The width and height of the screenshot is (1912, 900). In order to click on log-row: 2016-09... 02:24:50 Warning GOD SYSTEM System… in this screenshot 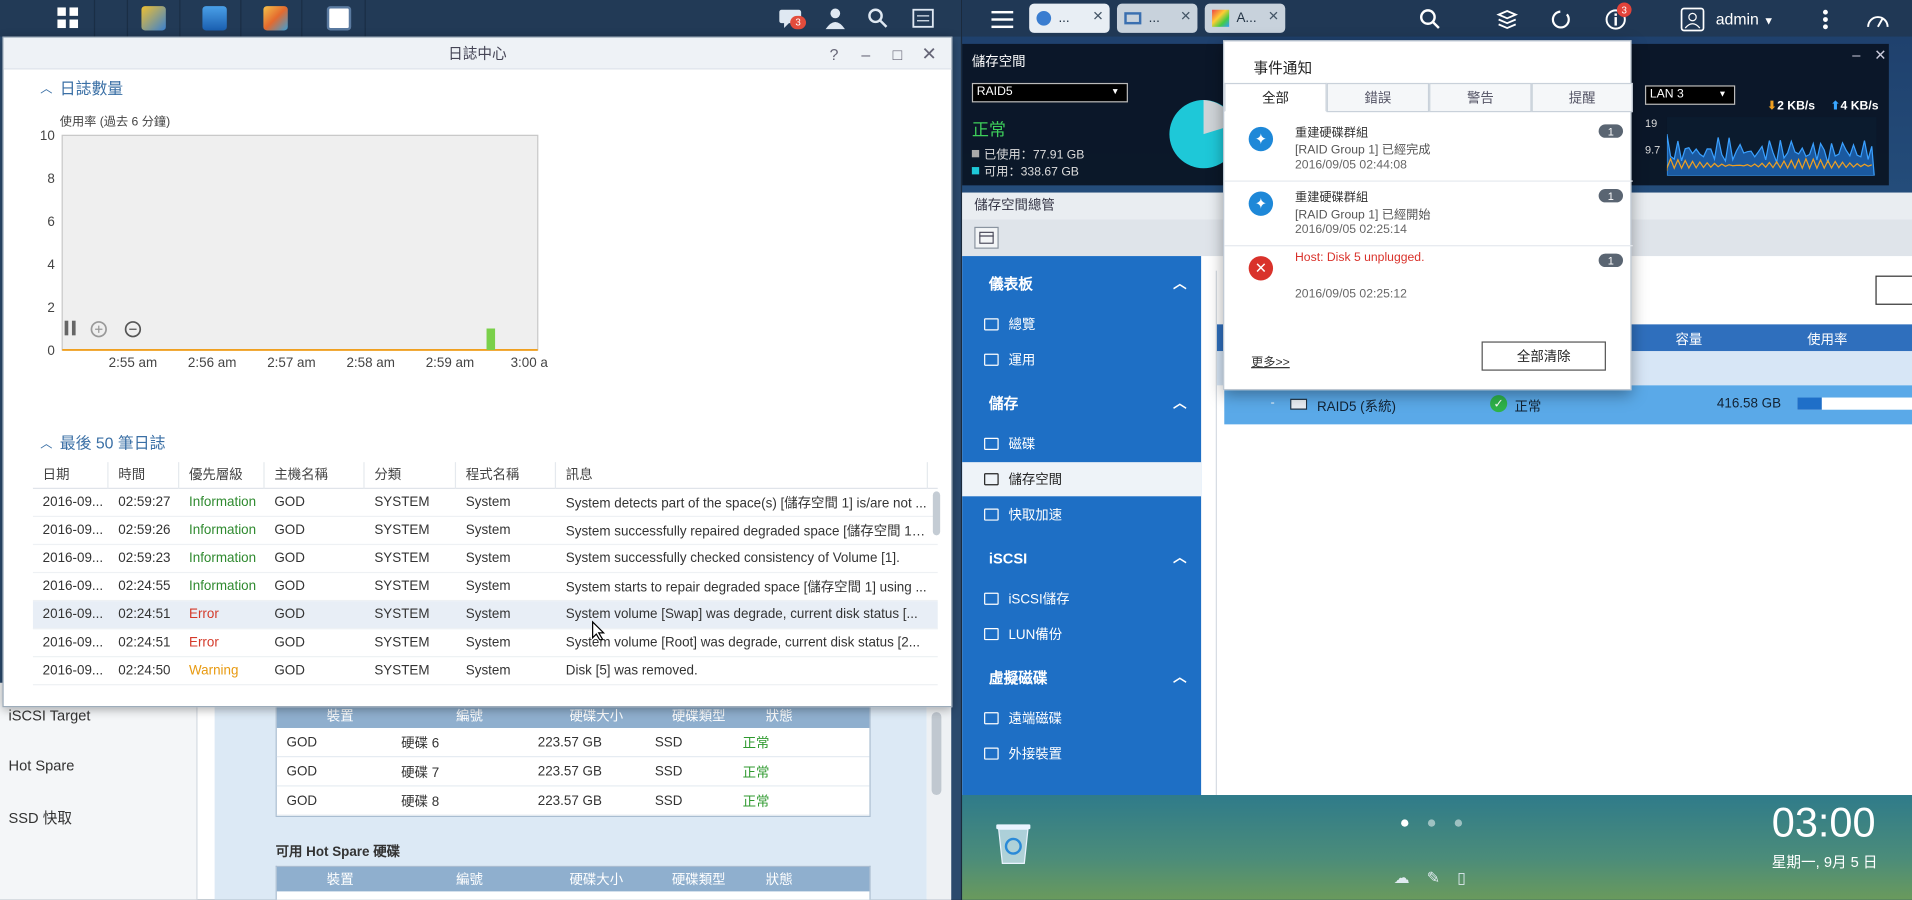, I will do `click(485, 671)`.